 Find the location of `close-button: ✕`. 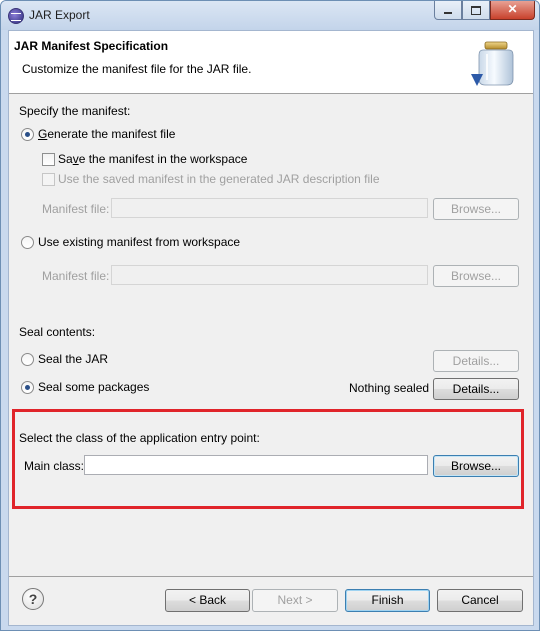

close-button: ✕ is located at coordinates (512, 10).